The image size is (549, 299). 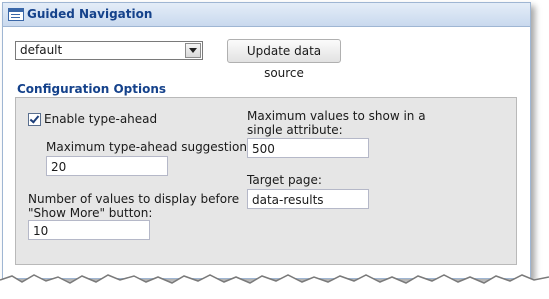 I want to click on enable-typeahead-checkbox, so click(x=34, y=119).